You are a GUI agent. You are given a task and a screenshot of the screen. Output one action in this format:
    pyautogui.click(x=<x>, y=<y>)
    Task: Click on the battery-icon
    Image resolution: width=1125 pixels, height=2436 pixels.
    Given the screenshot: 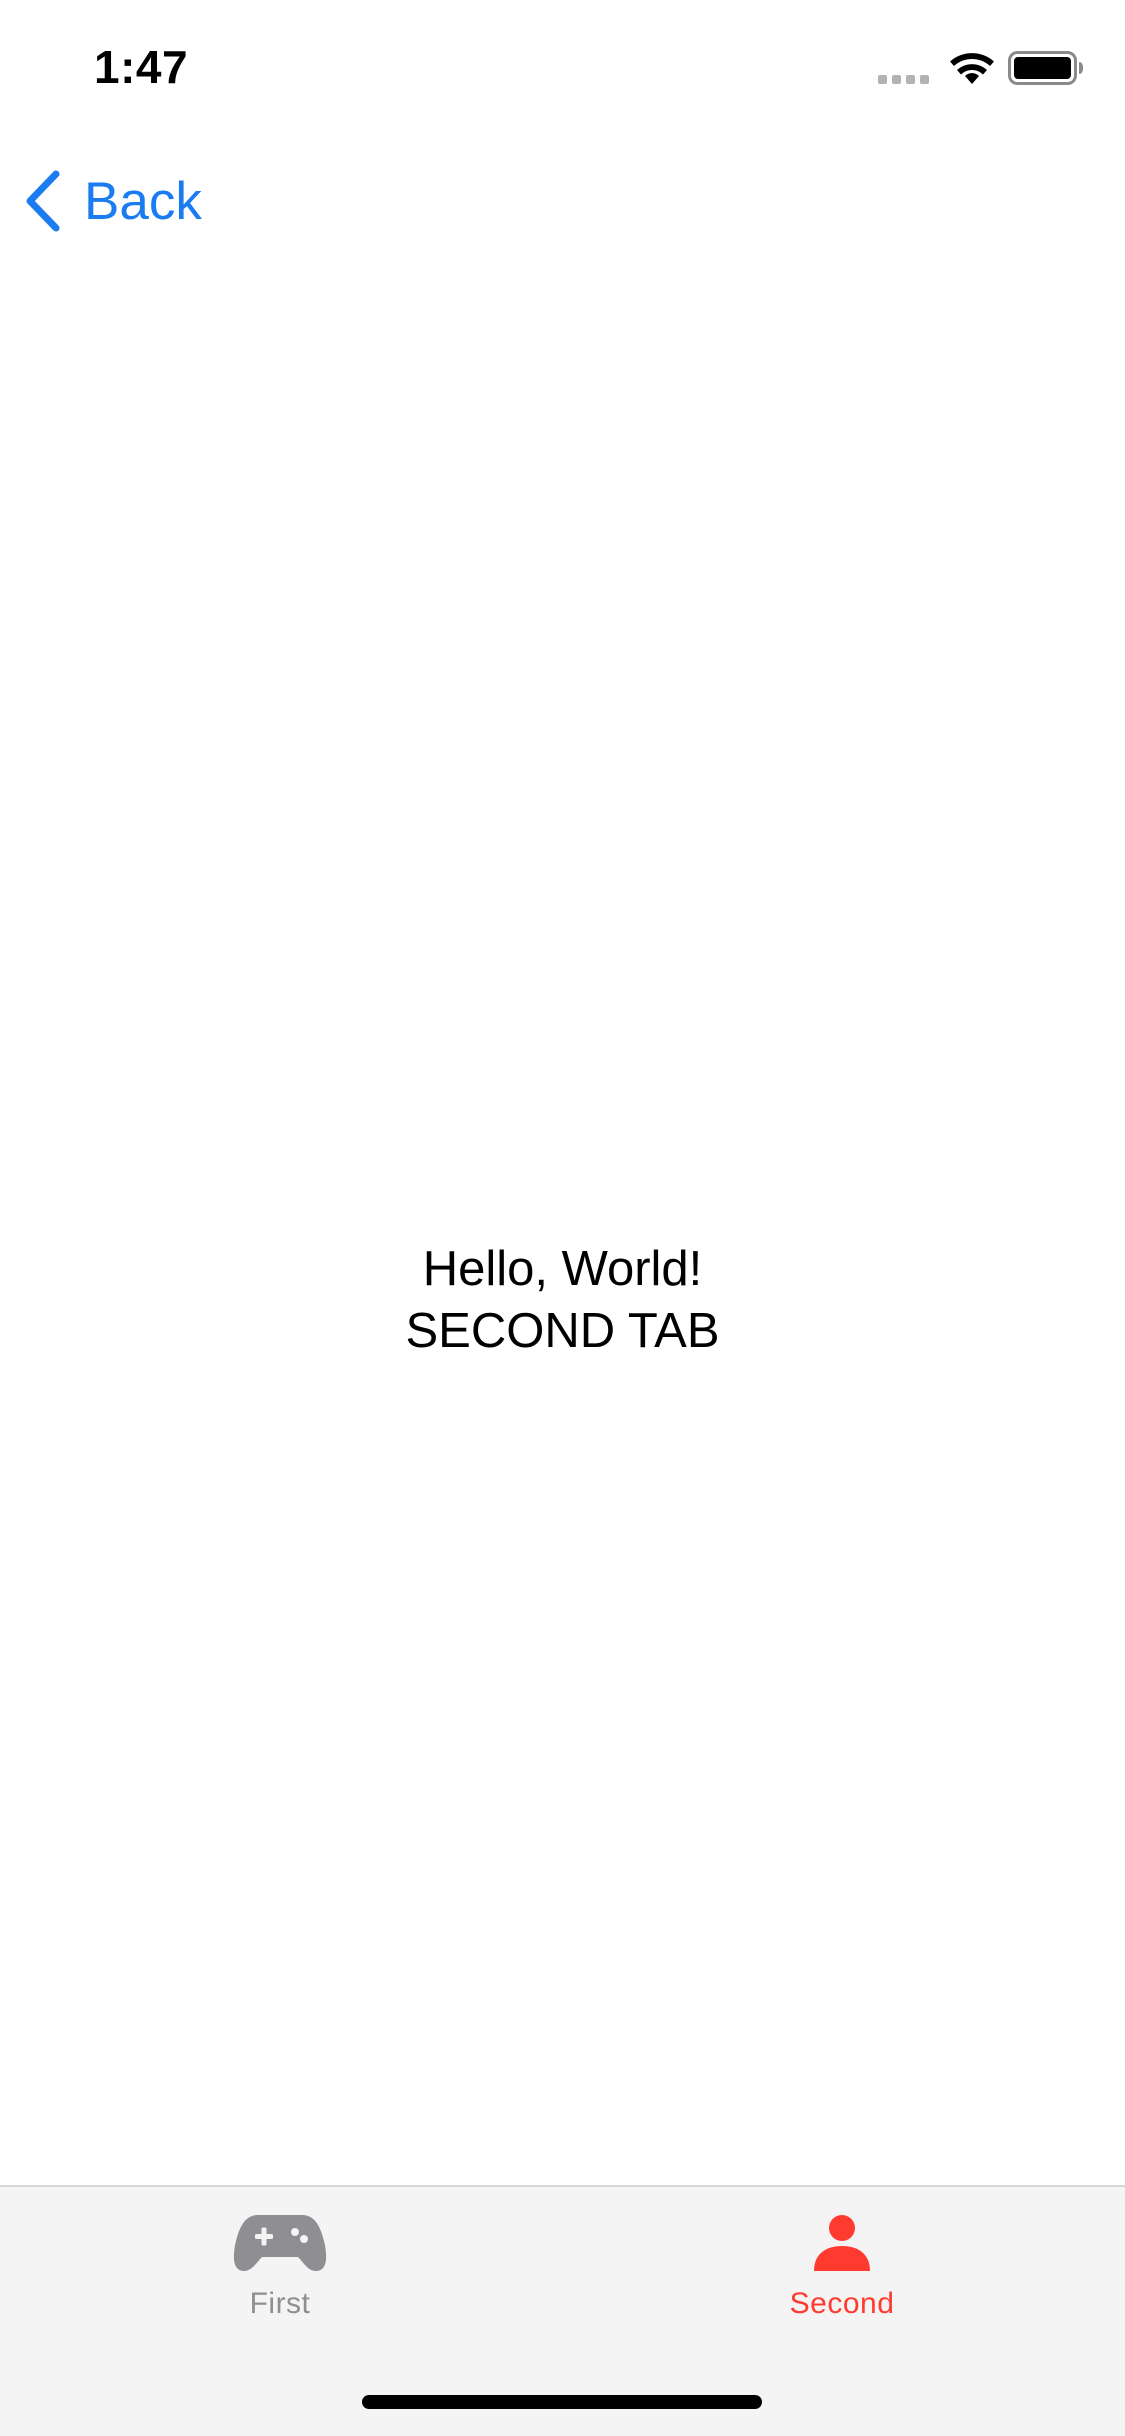 What is the action you would take?
    pyautogui.click(x=1045, y=68)
    